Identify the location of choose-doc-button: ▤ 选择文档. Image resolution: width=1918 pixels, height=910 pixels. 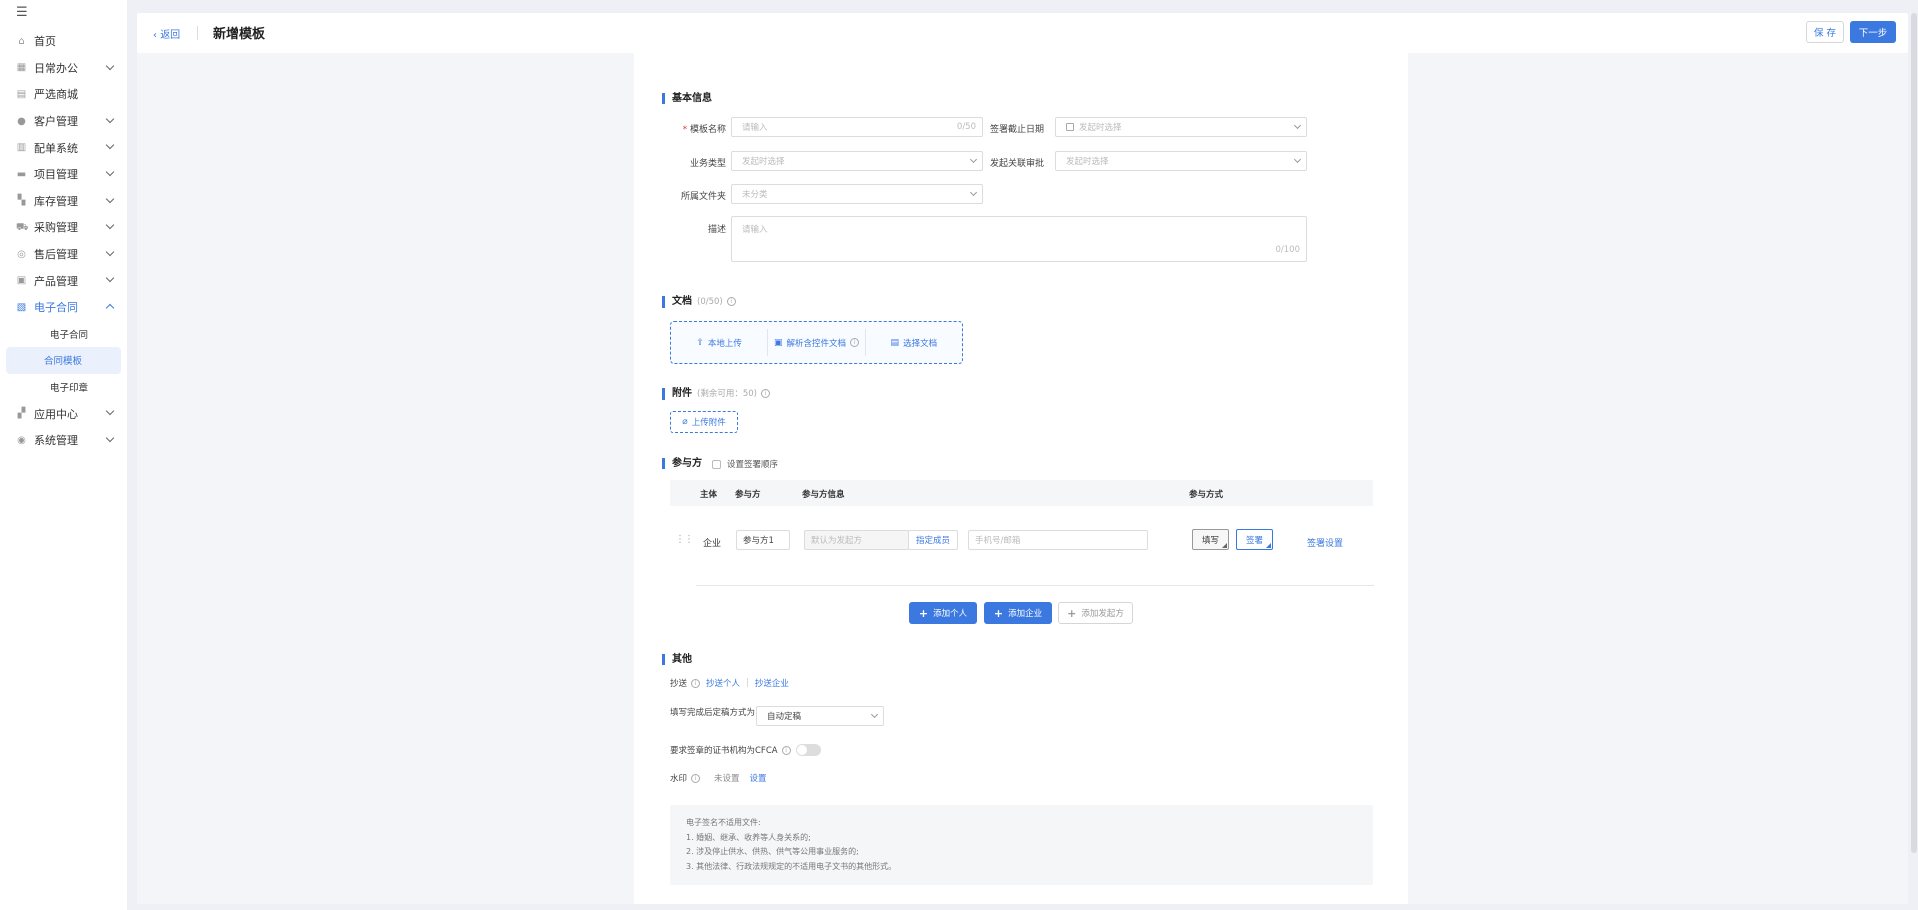
(913, 342).